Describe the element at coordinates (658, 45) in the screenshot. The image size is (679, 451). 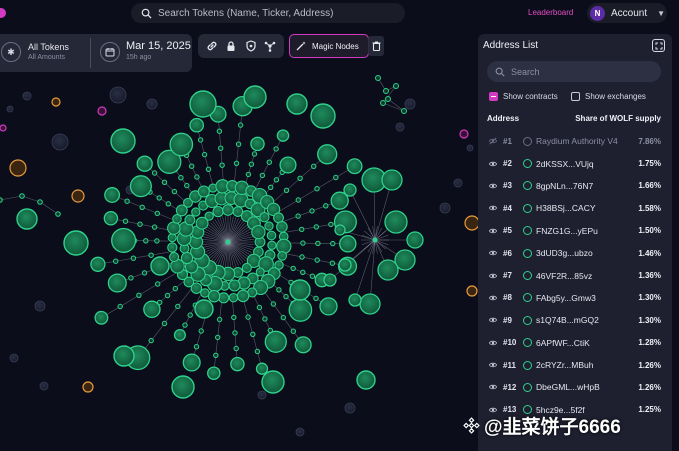
I see `expand-icon` at that location.